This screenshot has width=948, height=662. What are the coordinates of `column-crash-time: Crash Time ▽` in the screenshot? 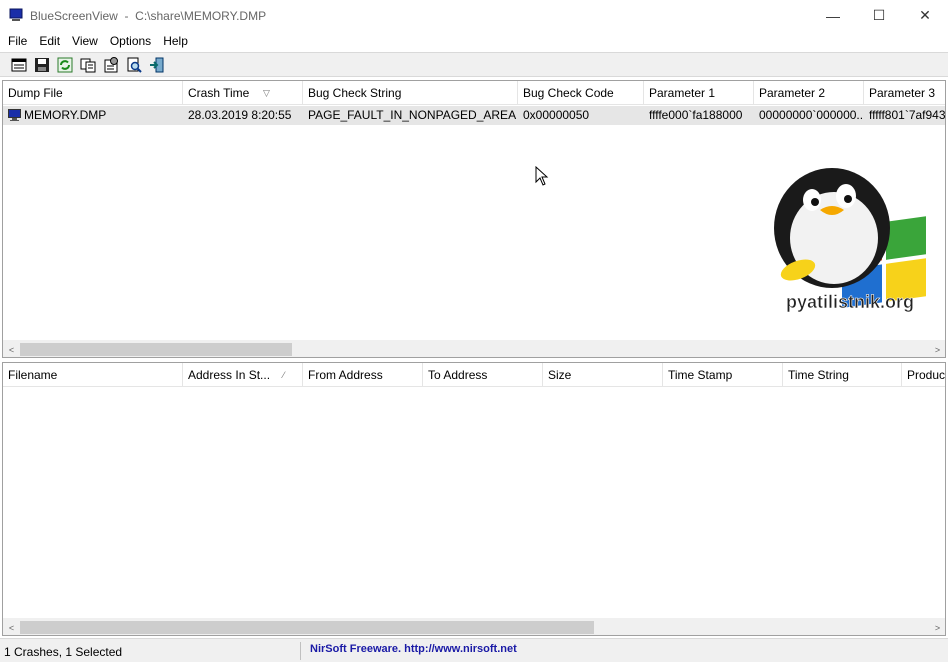 It's located at (243, 93).